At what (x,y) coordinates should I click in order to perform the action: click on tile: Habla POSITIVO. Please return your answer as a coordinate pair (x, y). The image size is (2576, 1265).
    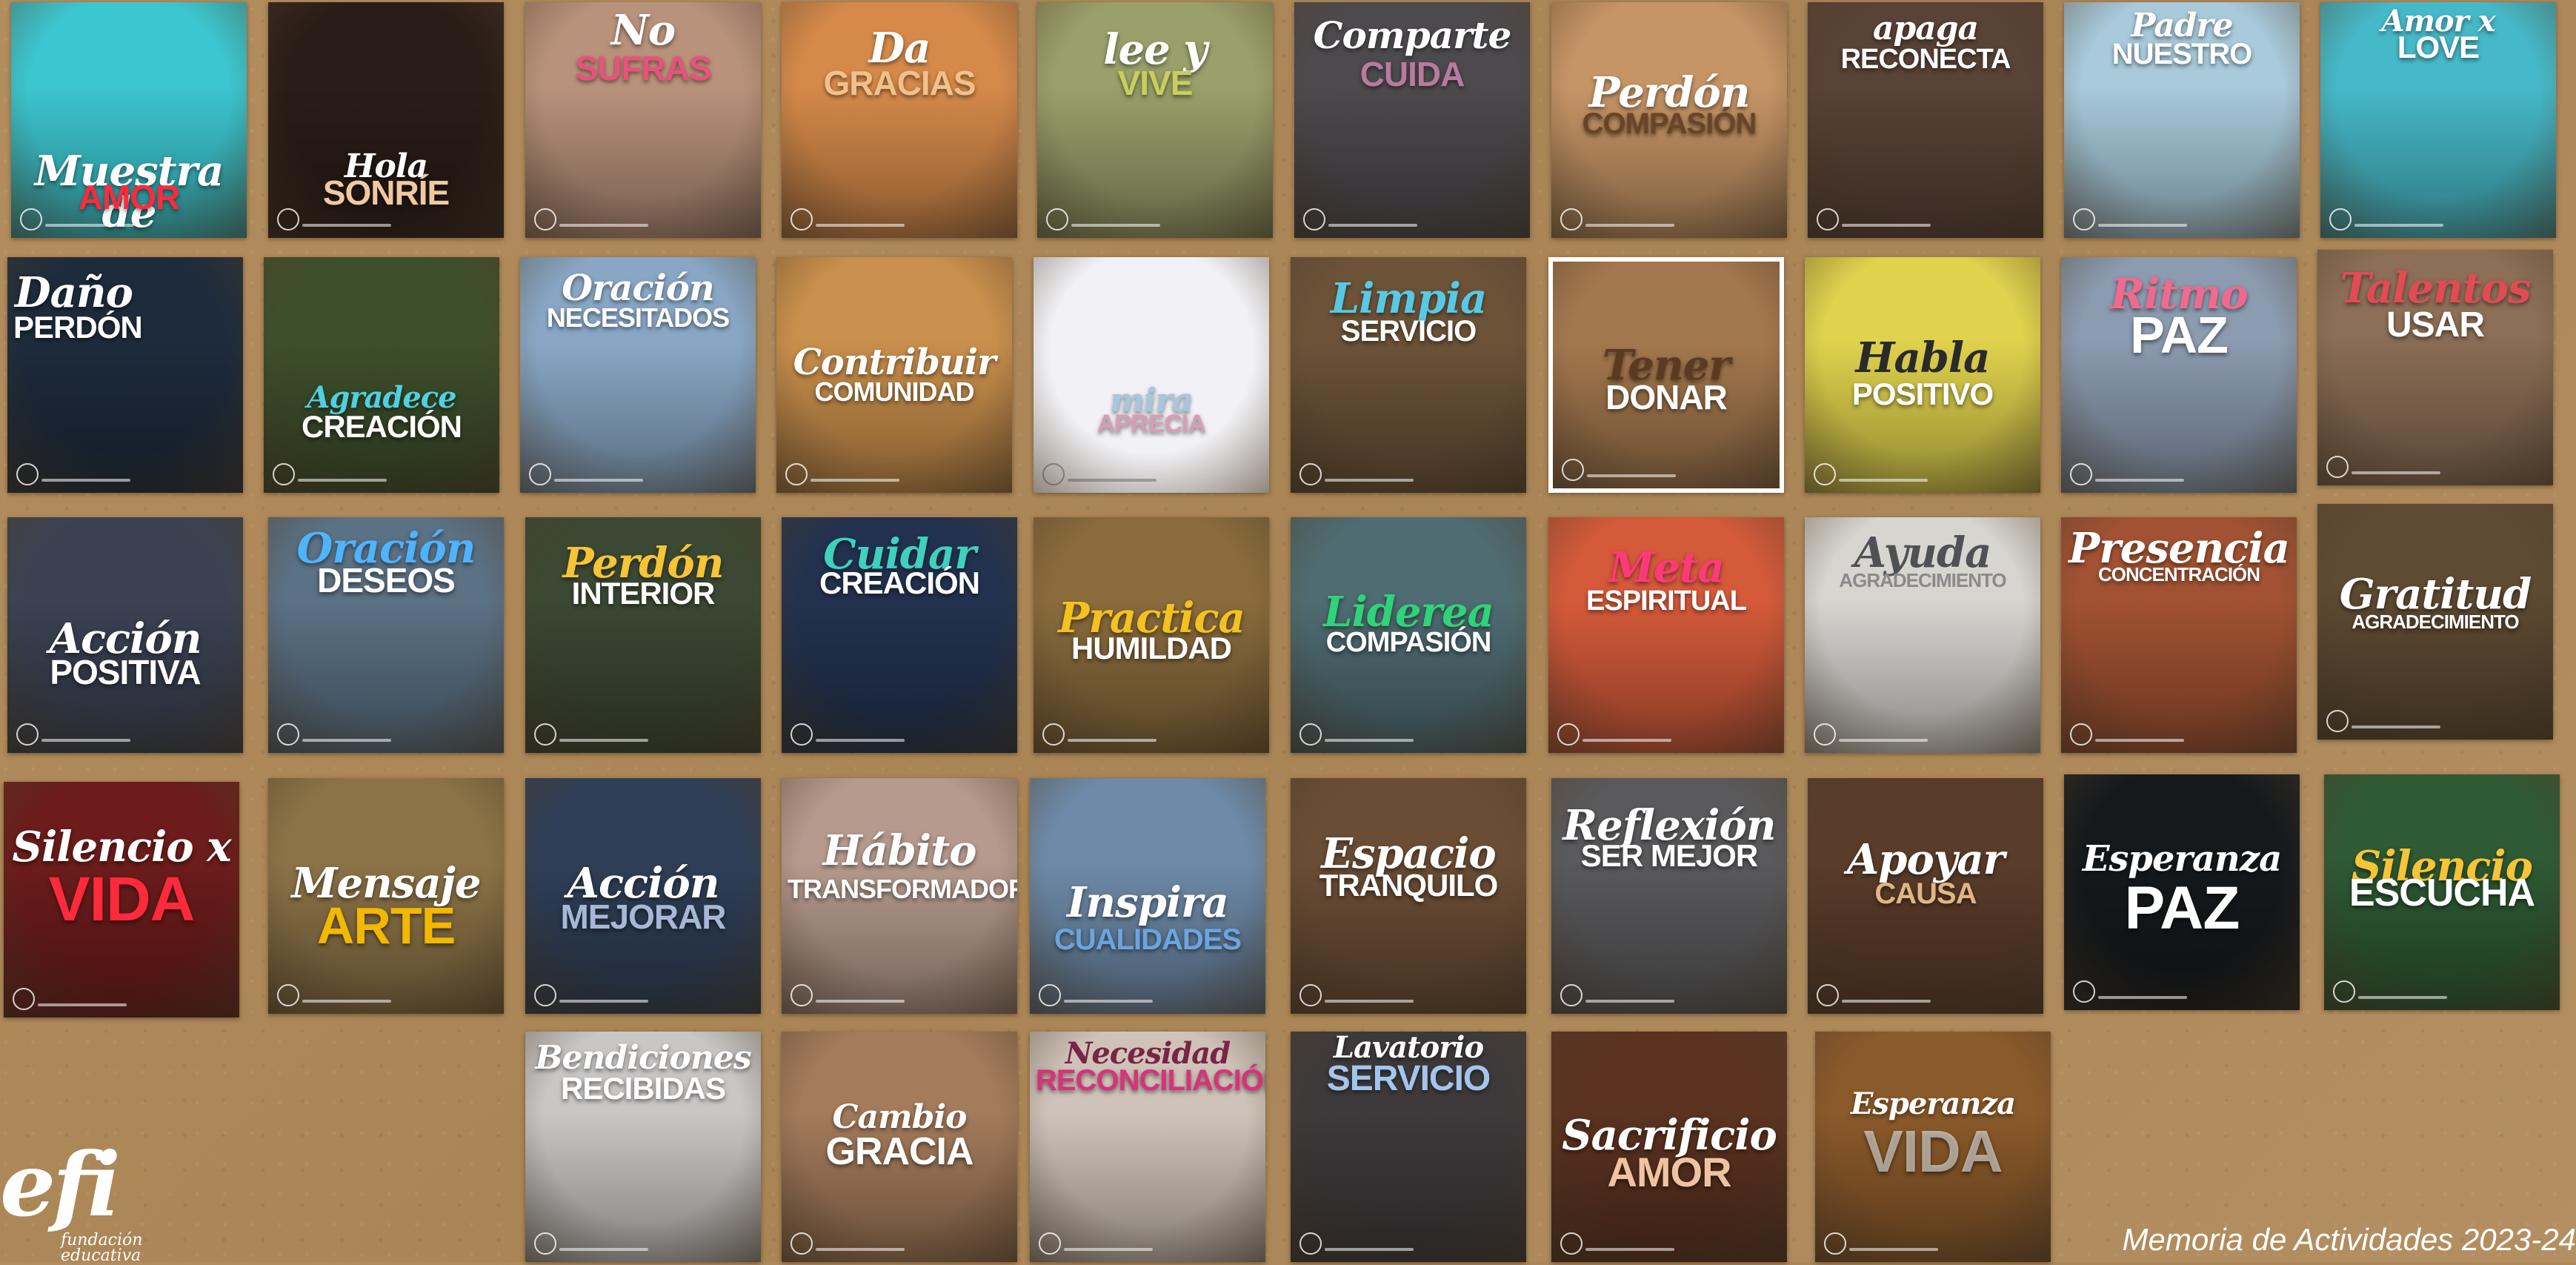
    Looking at the image, I should click on (1923, 375).